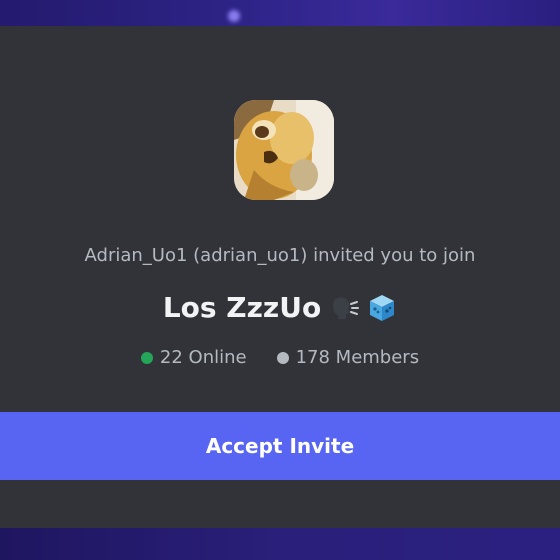 Image resolution: width=560 pixels, height=560 pixels. I want to click on server-avatar-image, so click(284, 150).